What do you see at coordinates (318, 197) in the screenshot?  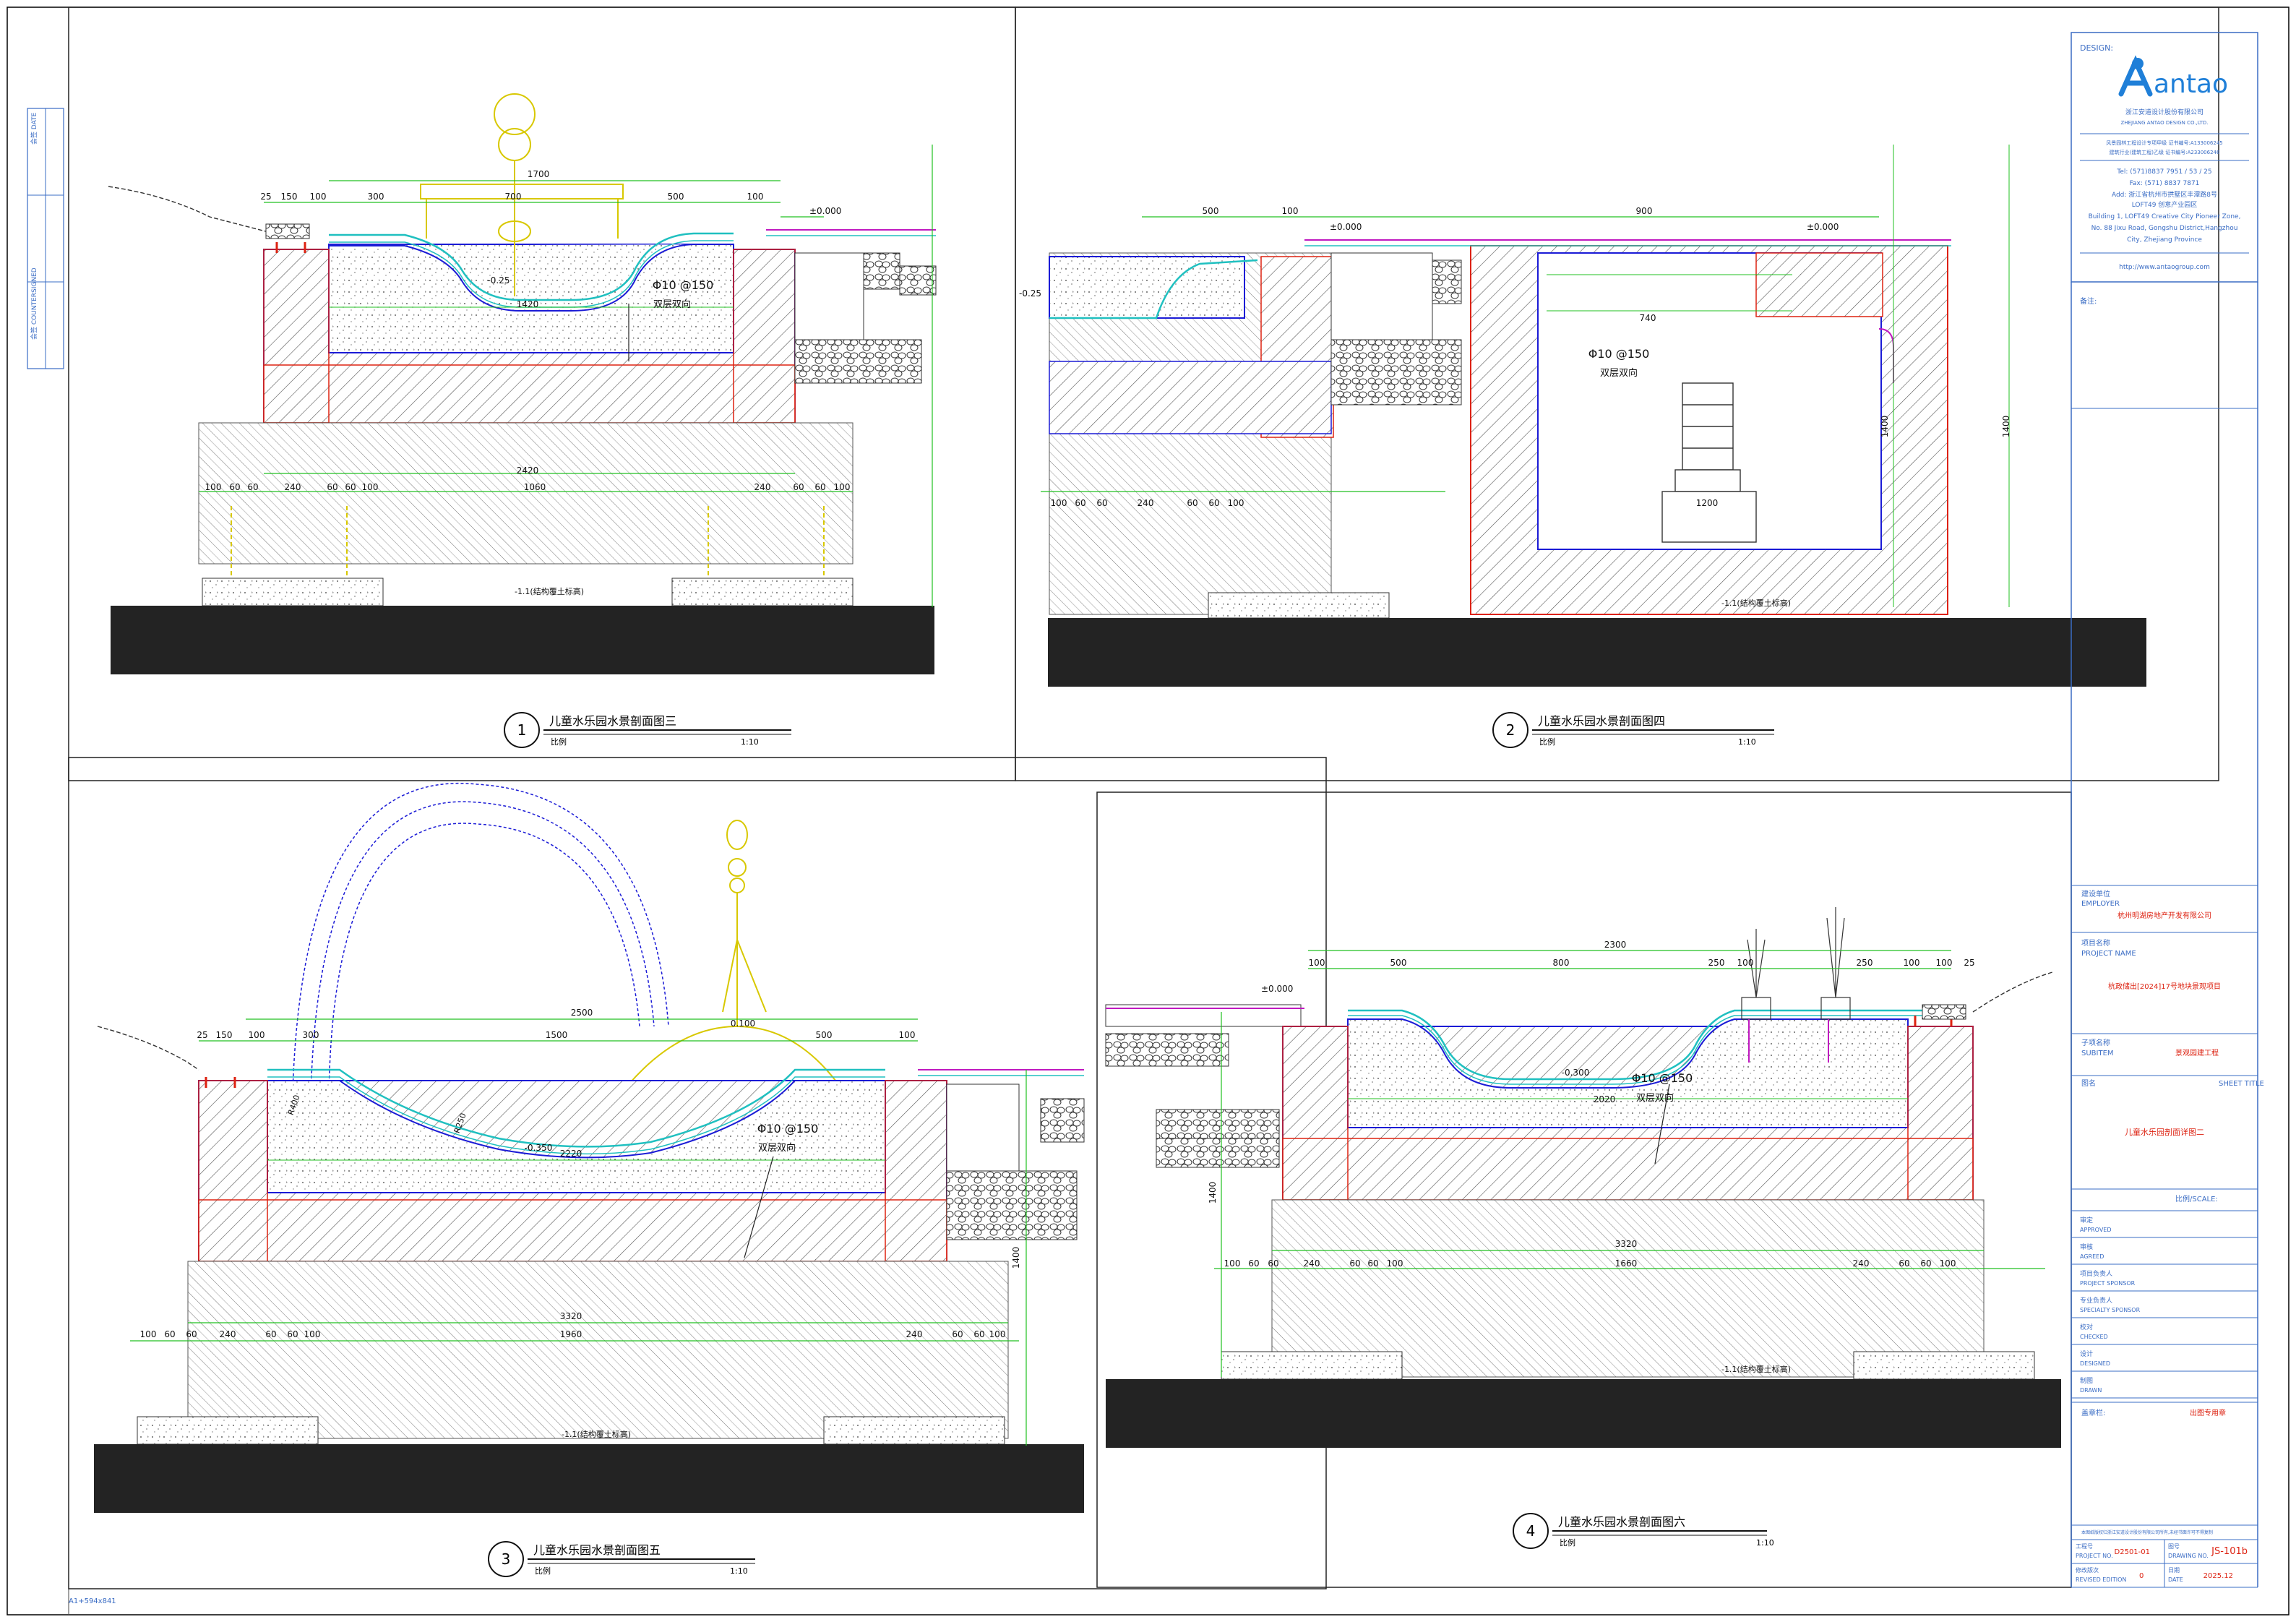 I see `s1-top-dim-2: 100` at bounding box center [318, 197].